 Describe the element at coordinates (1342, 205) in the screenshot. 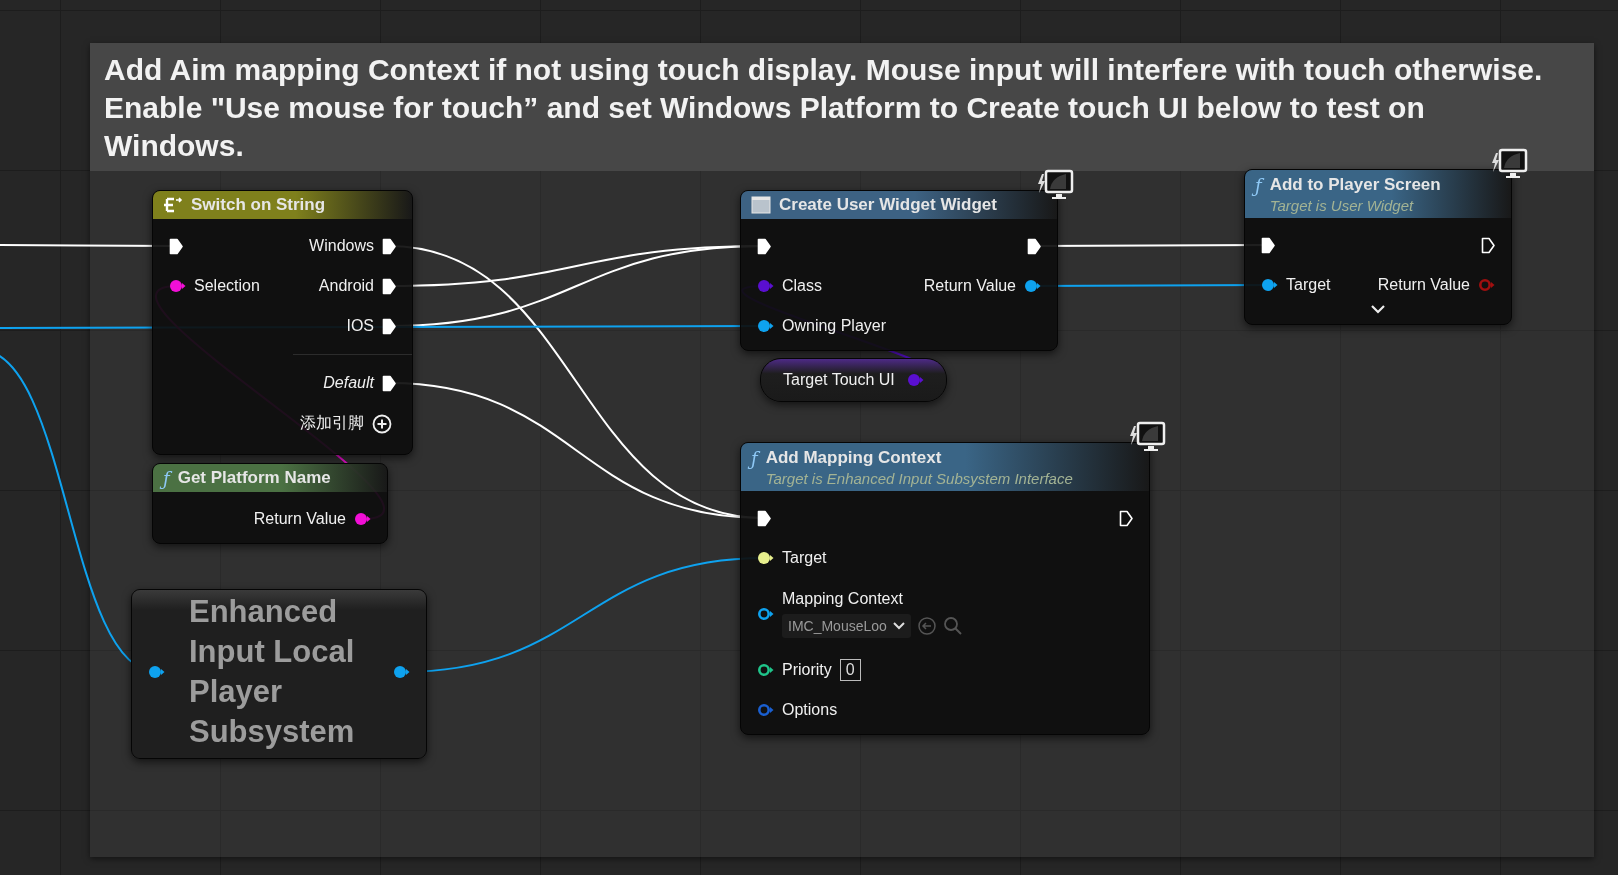

I see `node-subtitle: Target is User Widget` at that location.